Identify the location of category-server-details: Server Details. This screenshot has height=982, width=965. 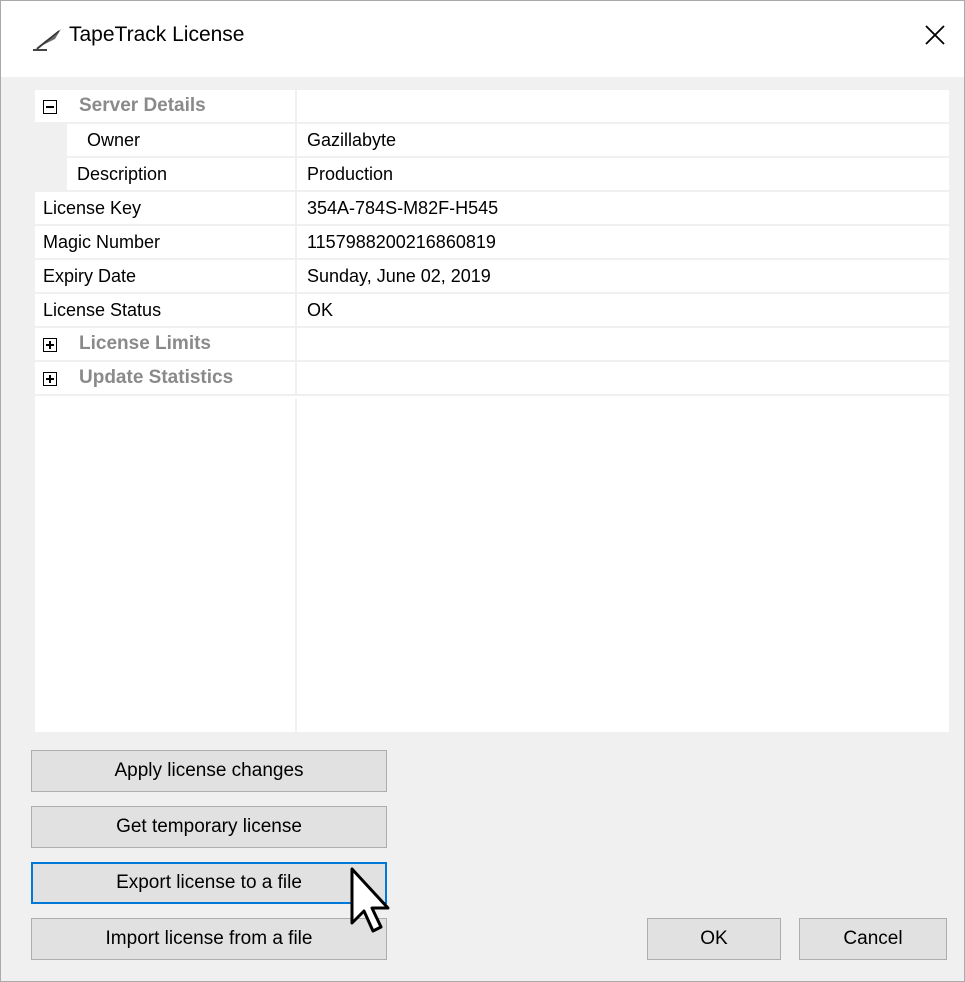
(492, 107).